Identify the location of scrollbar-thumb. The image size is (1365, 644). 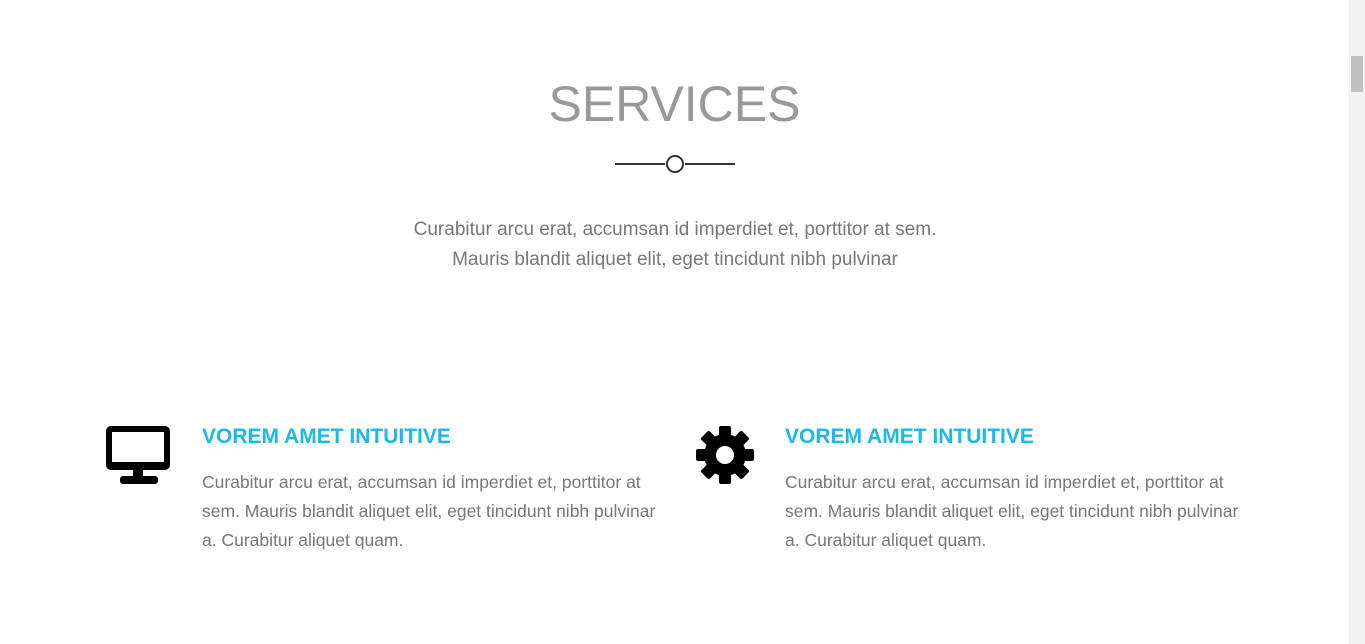
(1357, 74).